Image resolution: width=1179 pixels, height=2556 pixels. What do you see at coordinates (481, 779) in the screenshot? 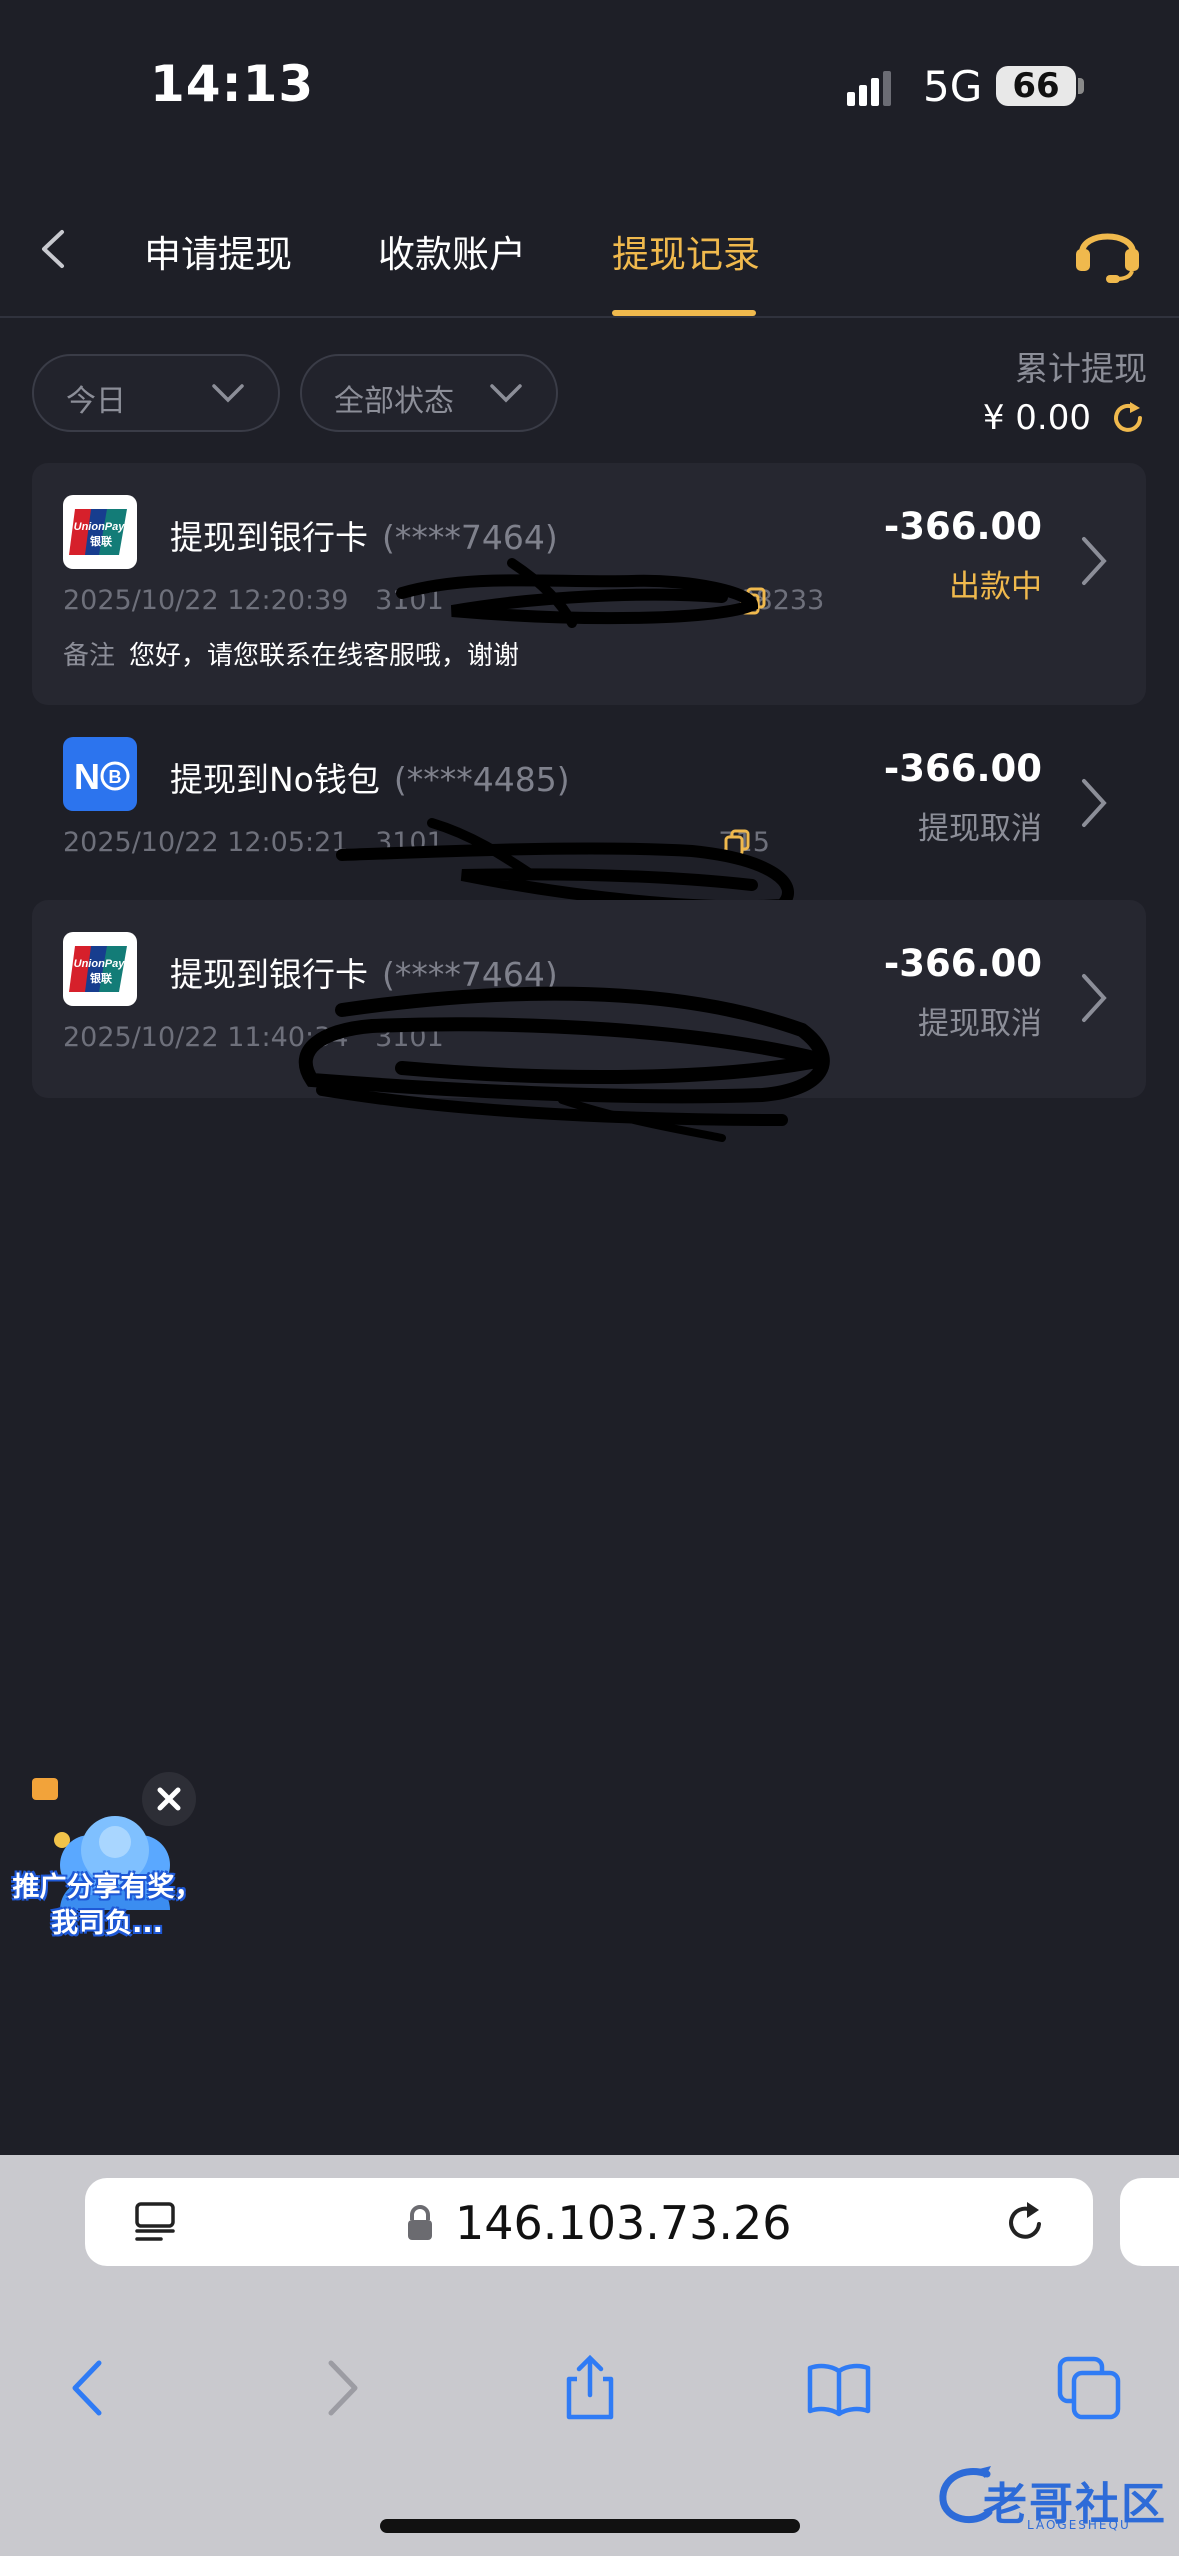
I see `record-account-mask: (****4485)` at bounding box center [481, 779].